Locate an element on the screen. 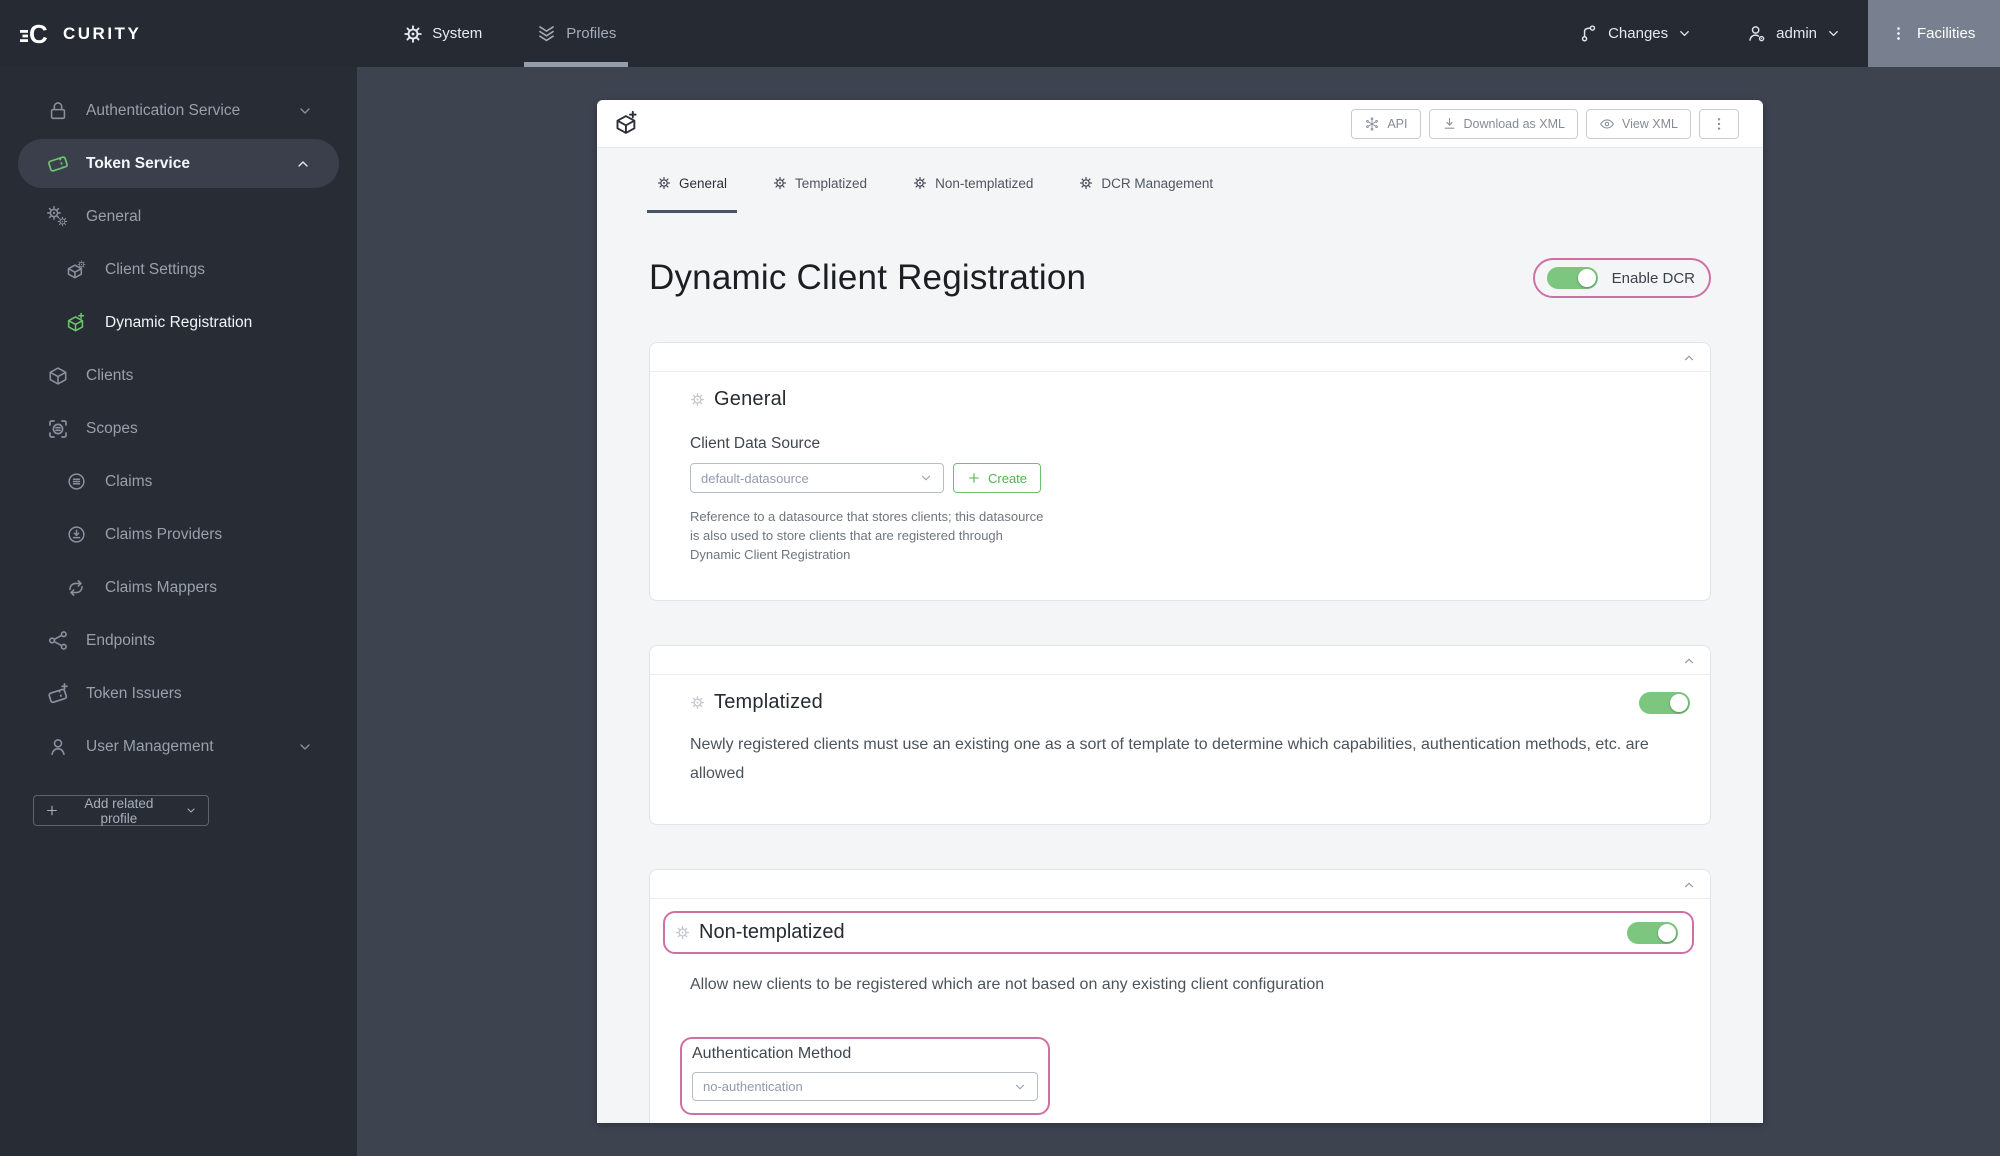  sidebar-item-clients: Clients is located at coordinates (178, 375).